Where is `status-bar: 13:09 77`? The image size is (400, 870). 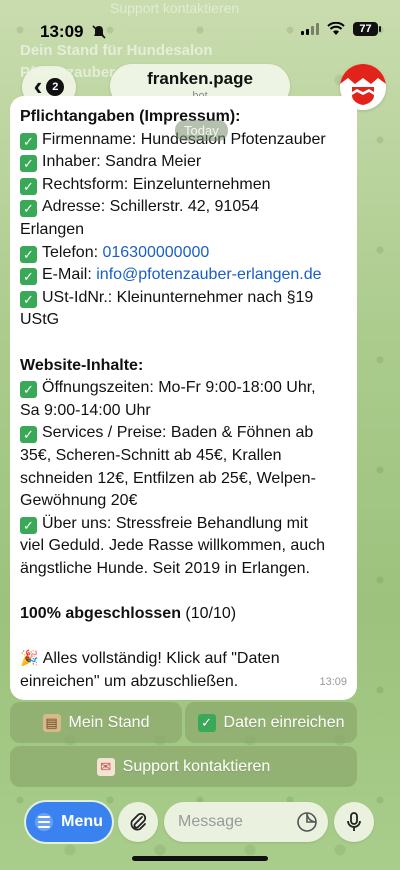 status-bar: 13:09 77 is located at coordinates (200, 30).